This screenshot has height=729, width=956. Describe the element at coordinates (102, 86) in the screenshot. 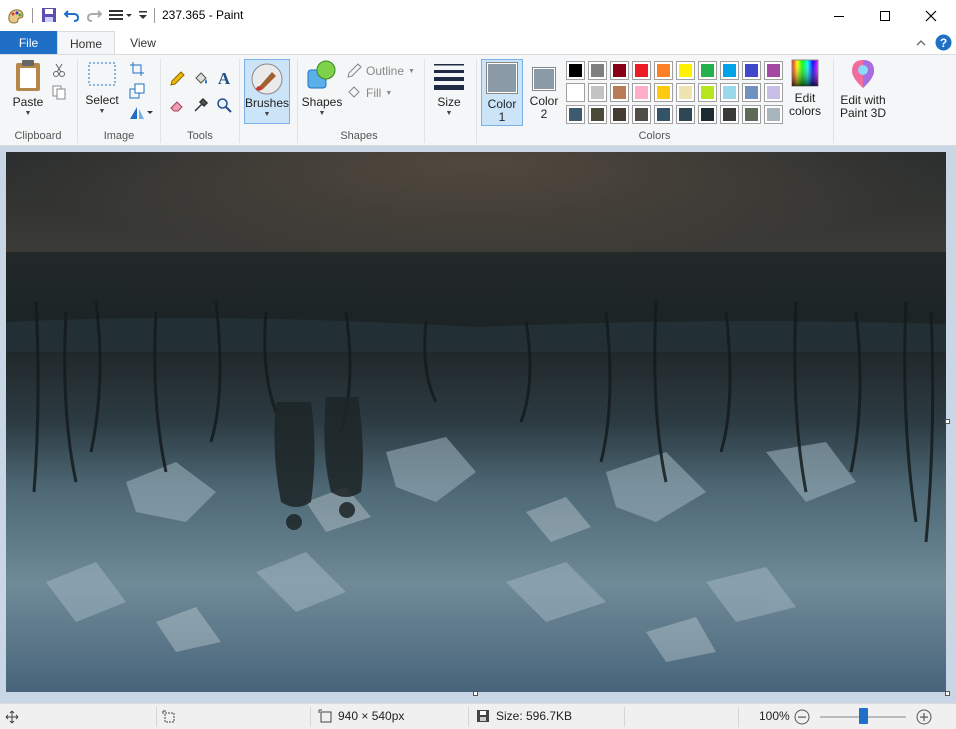

I see `select-button: Select ▼` at that location.